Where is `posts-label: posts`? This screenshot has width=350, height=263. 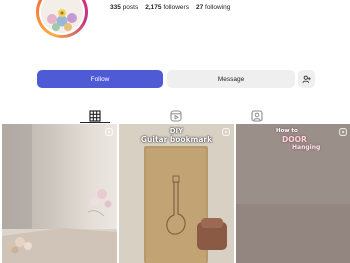 posts-label: posts is located at coordinates (130, 7).